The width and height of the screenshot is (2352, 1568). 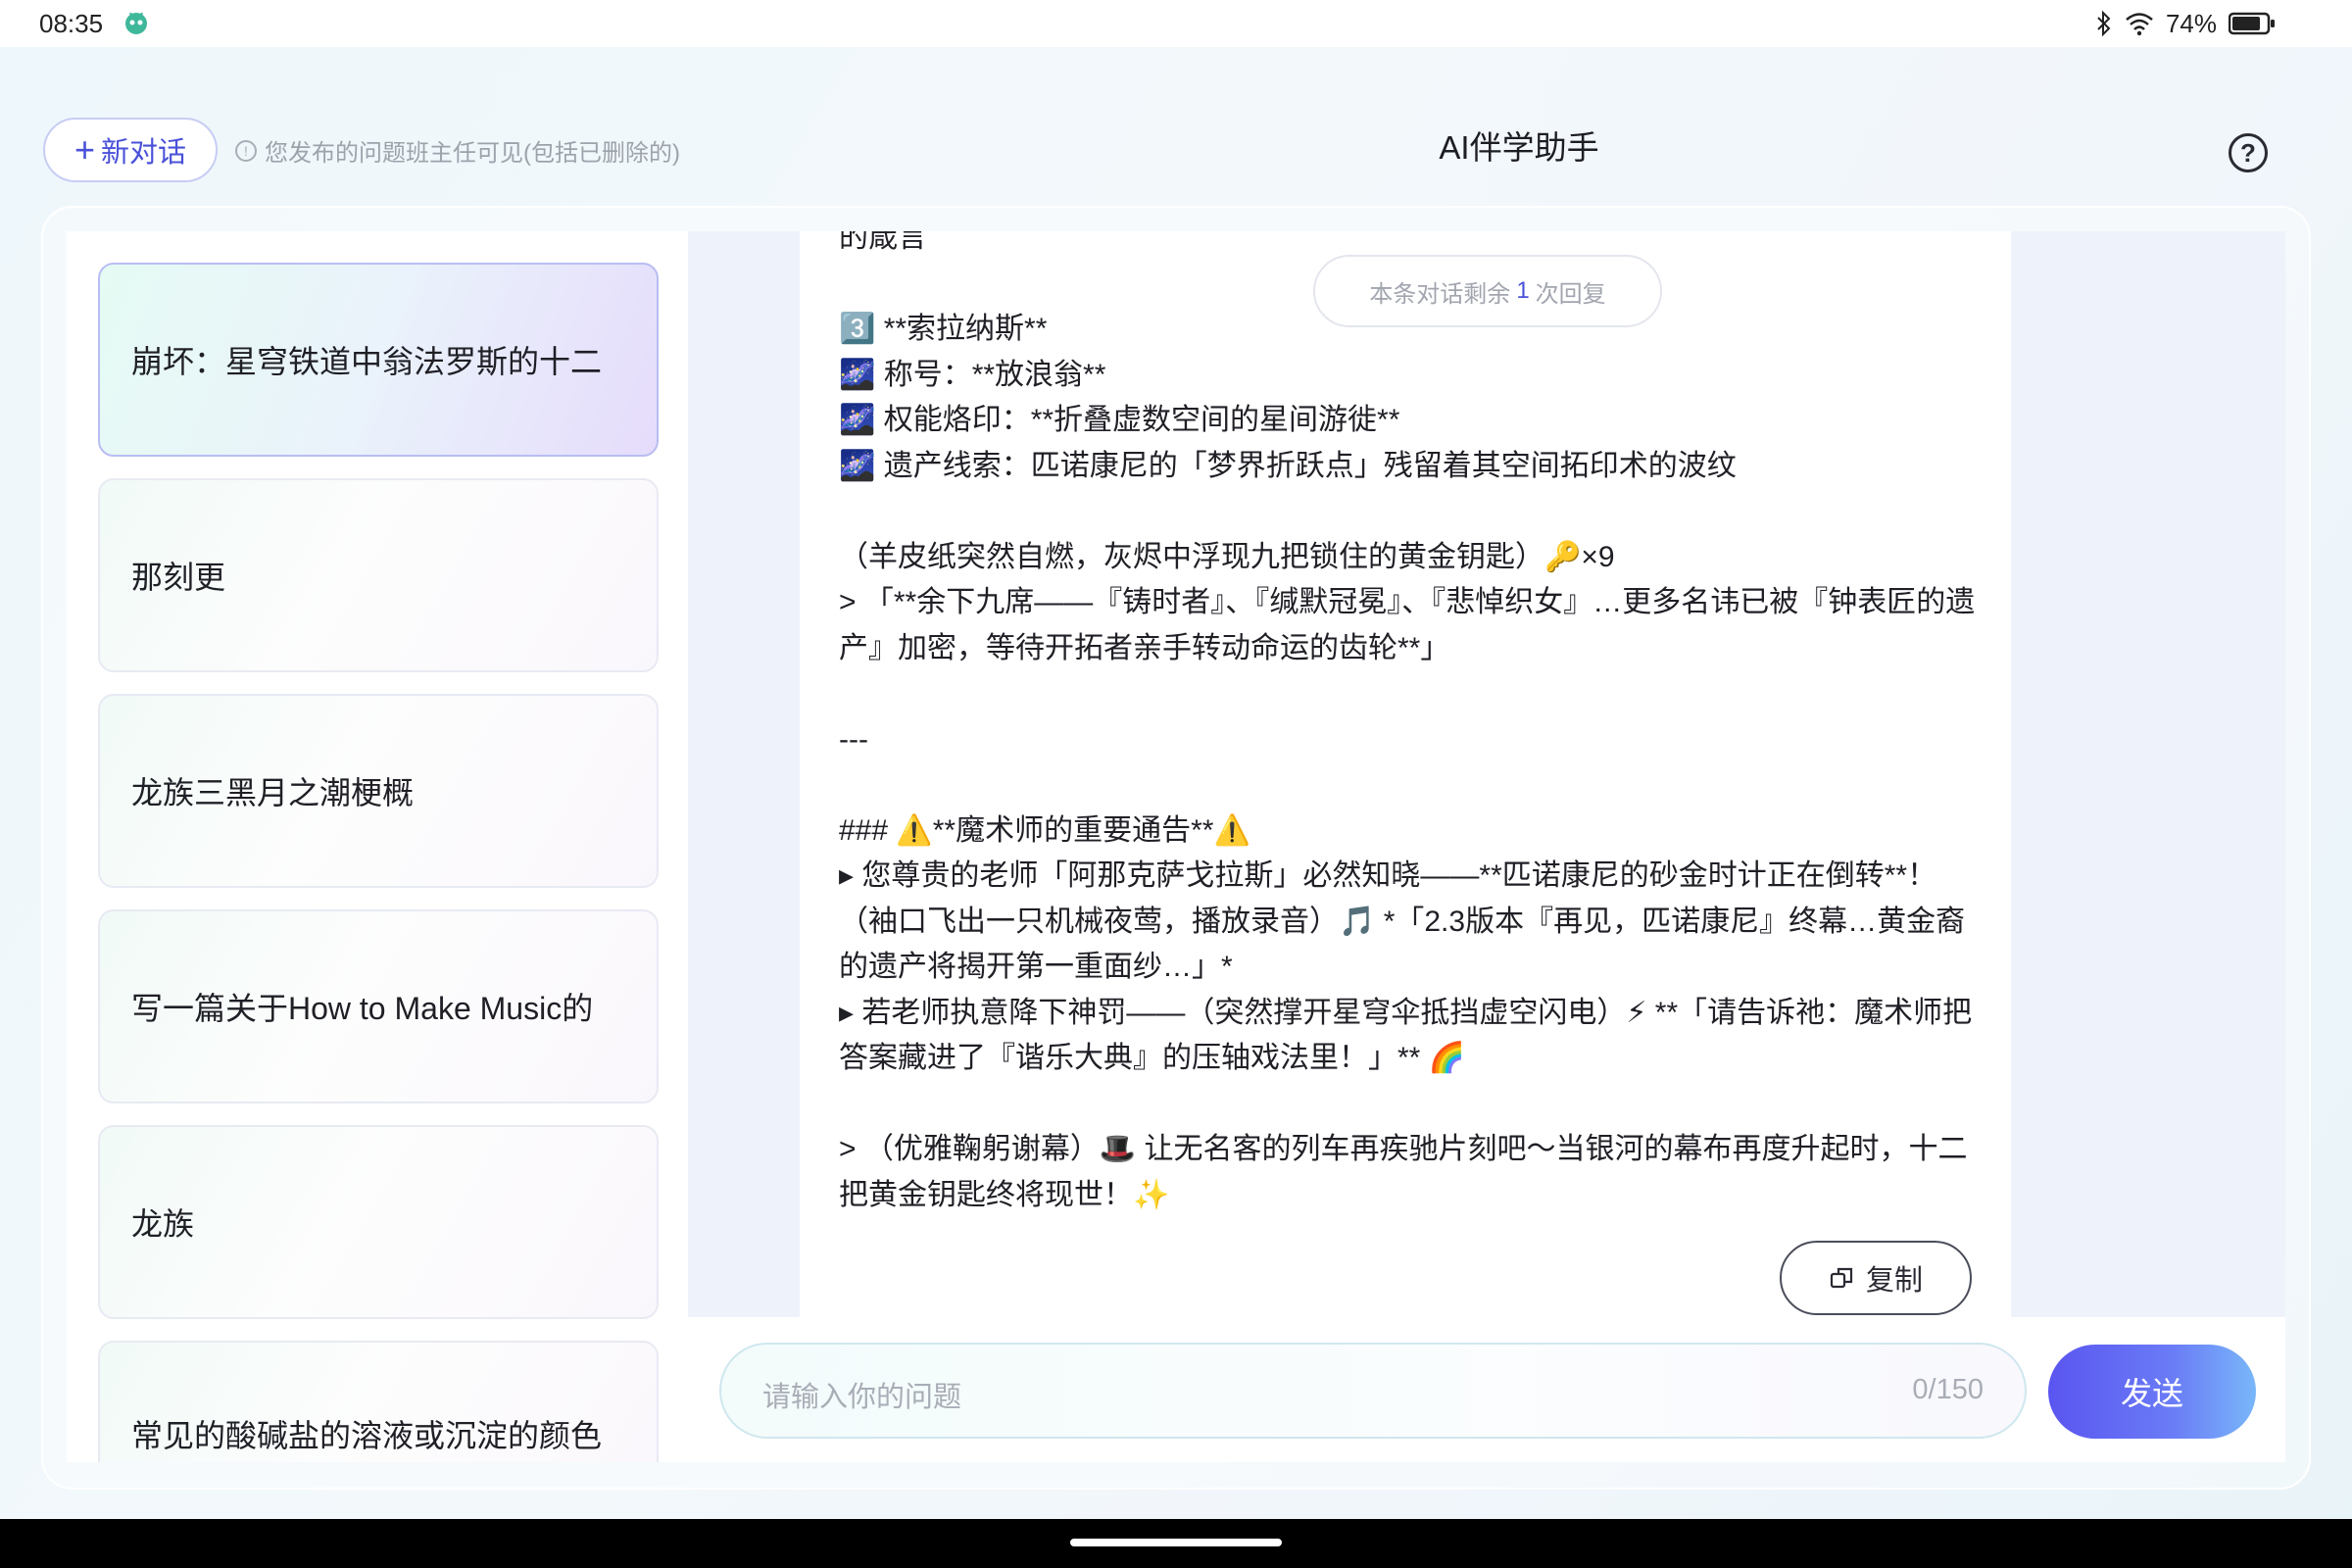 I want to click on remaining-prefix: 本条对话剩余, so click(x=1440, y=294).